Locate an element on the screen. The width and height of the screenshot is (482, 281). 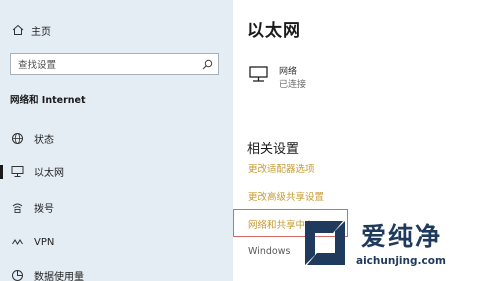
change-adapter-options-link: 更改适配器选项 is located at coordinates (281, 168).